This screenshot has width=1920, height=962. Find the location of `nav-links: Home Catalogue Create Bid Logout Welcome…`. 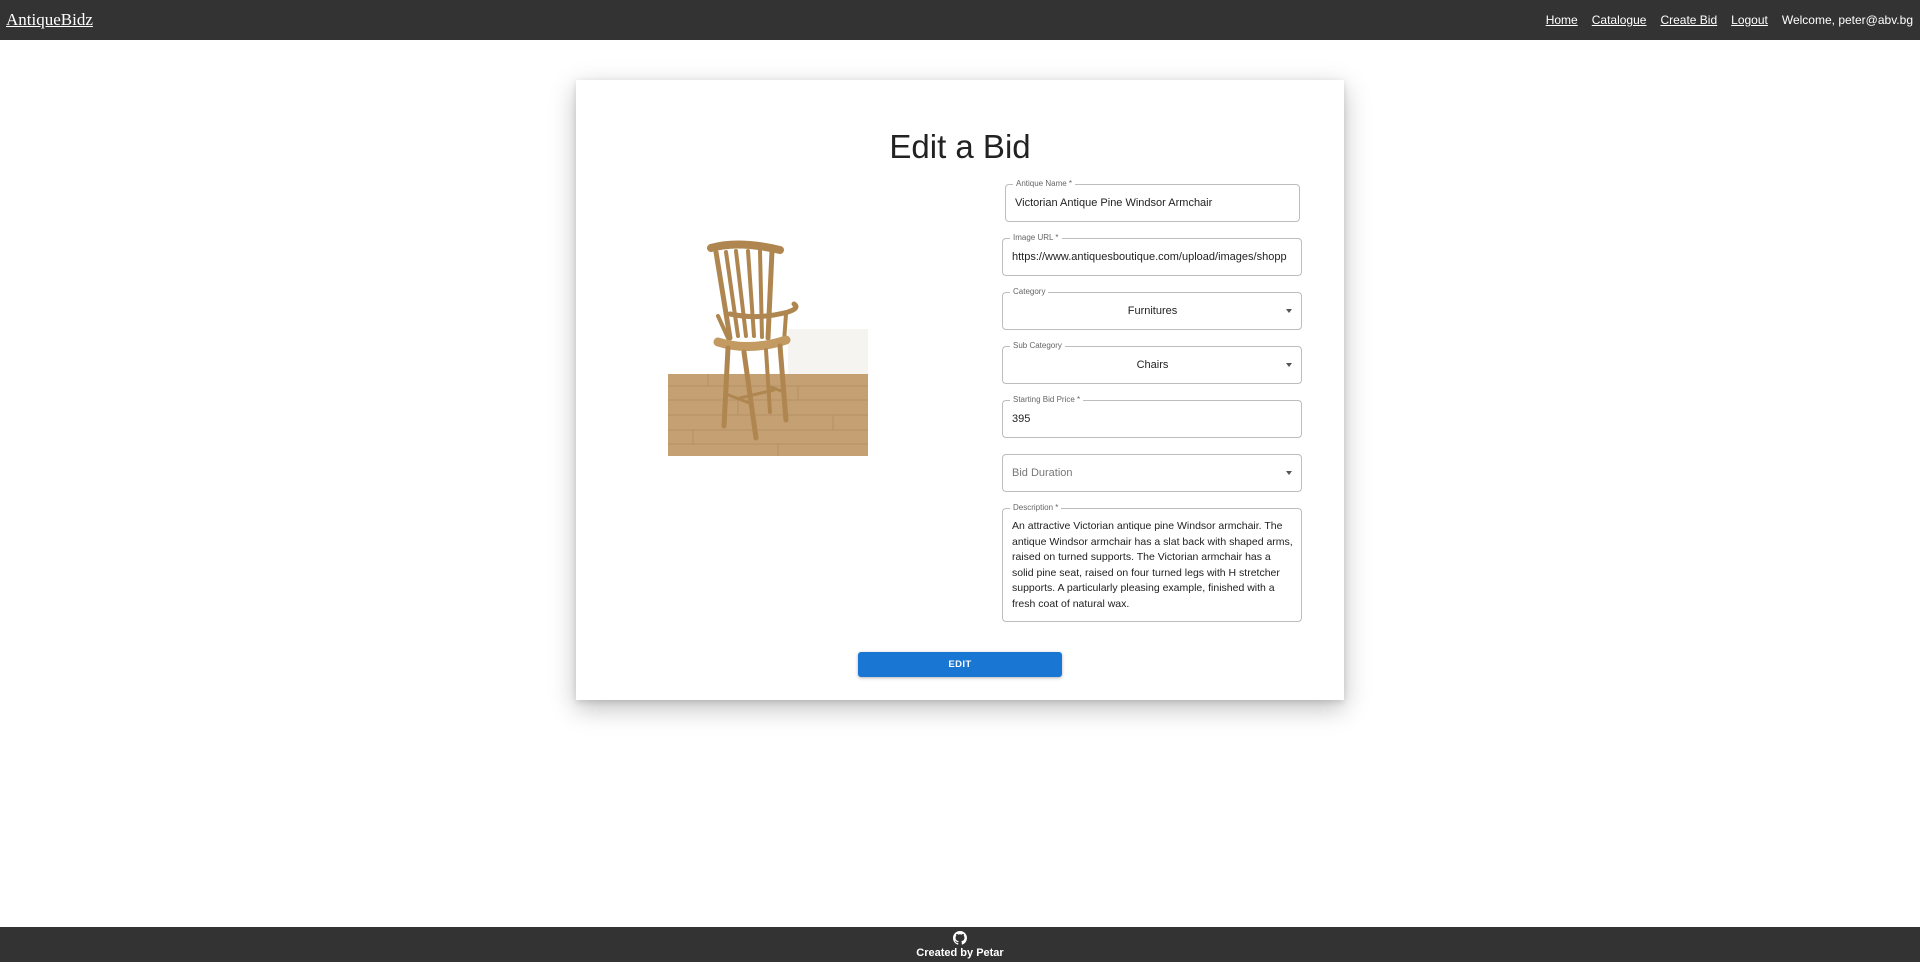

nav-links: Home Catalogue Create Bid Logout Welcome… is located at coordinates (1722, 20).